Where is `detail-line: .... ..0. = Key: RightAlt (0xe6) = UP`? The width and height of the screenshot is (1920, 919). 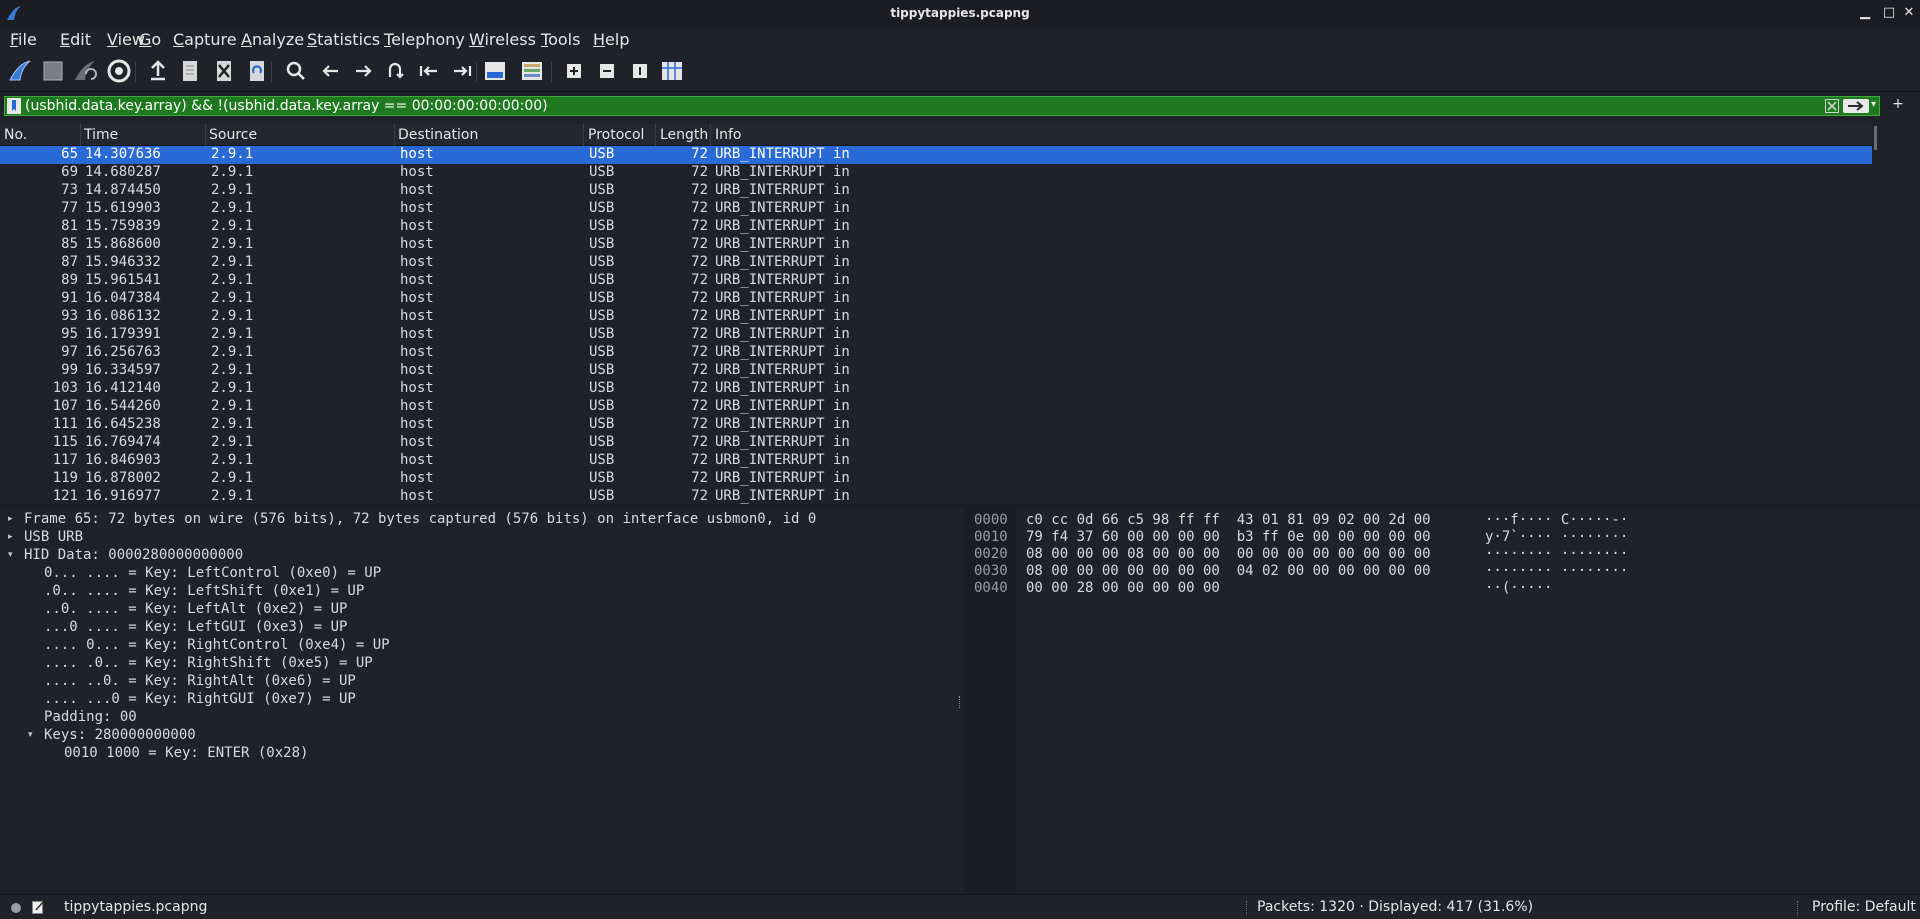 detail-line: .... ..0. = Key: RightAlt (0xe6) = UP is located at coordinates (200, 681).